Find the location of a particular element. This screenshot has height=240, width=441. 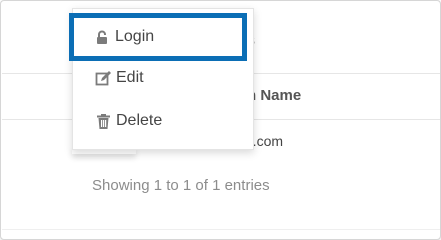

menu-item-delete: Delete is located at coordinates (163, 121).